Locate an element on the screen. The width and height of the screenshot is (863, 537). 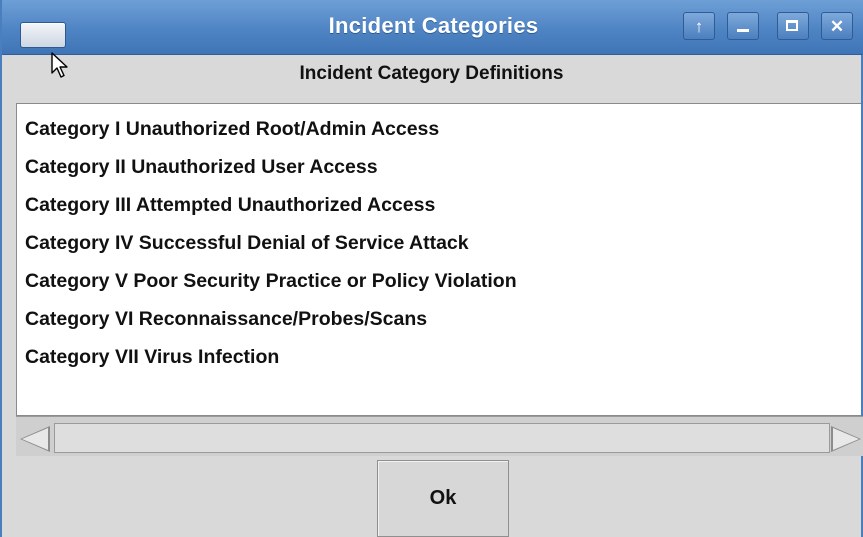
list-item-category-6: Category VI Reconnaissance/Probes/Scans is located at coordinates (226, 319).